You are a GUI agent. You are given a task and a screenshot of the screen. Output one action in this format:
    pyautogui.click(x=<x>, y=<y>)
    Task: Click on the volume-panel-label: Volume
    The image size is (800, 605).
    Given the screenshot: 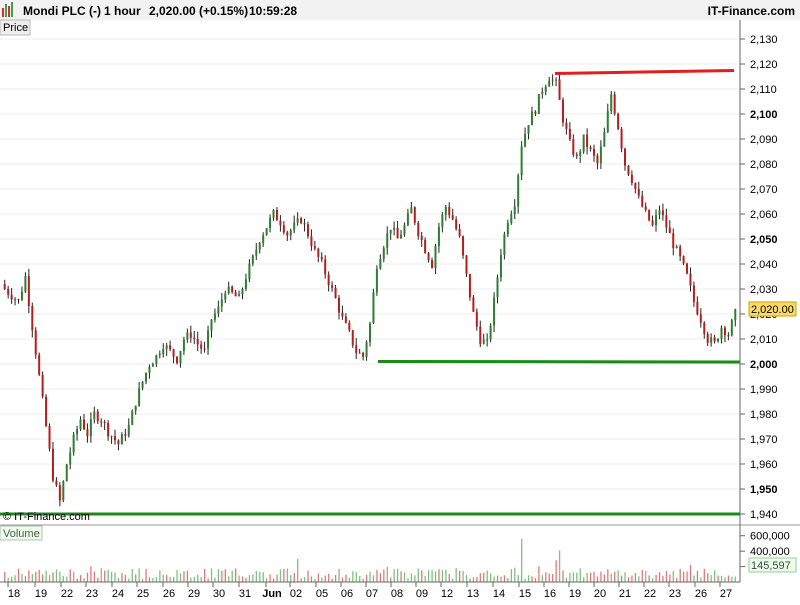 What is the action you would take?
    pyautogui.click(x=21, y=534)
    